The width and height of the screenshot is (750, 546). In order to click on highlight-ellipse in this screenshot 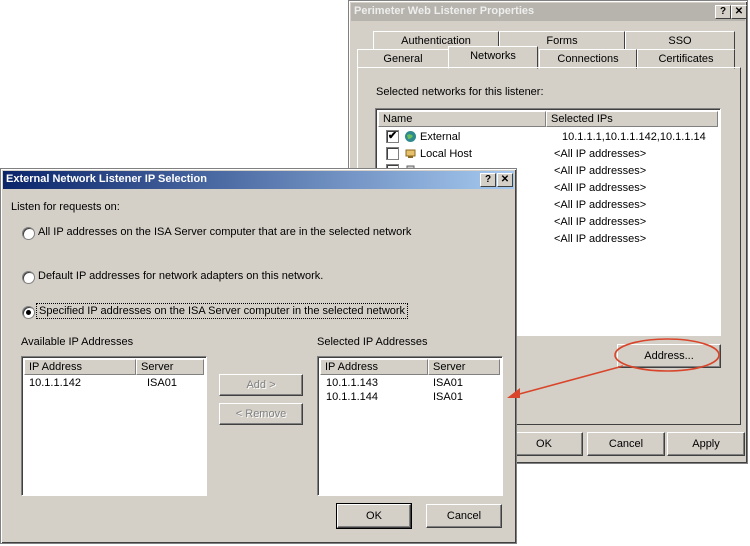, I will do `click(667, 355)`.